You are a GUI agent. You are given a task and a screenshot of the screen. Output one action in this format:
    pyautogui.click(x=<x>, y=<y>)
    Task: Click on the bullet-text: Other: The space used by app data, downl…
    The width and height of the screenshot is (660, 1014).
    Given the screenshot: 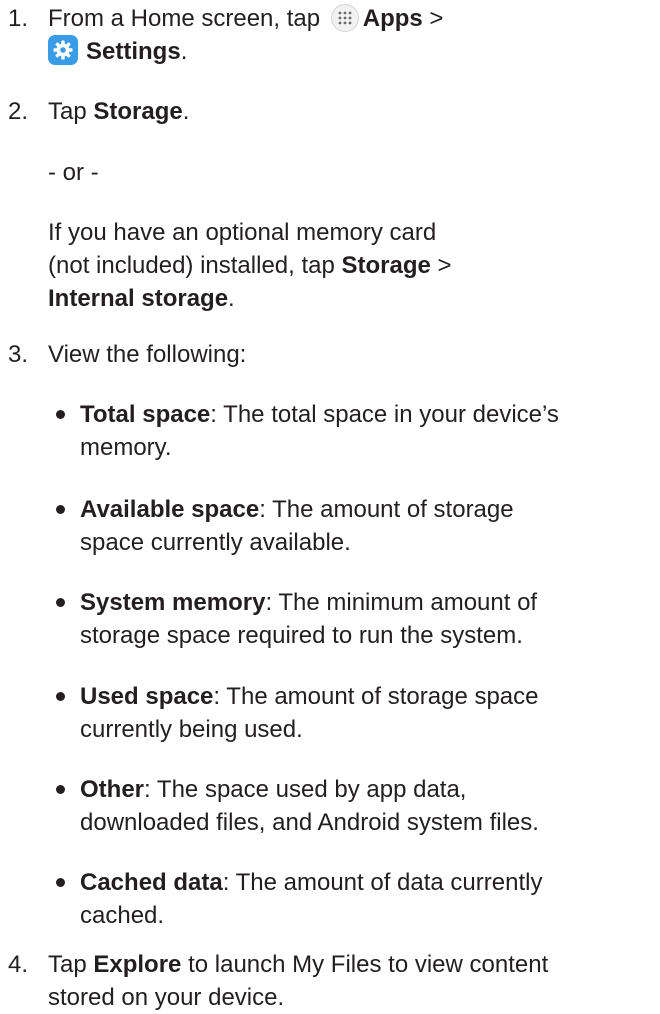 What is the action you would take?
    pyautogui.click(x=370, y=806)
    